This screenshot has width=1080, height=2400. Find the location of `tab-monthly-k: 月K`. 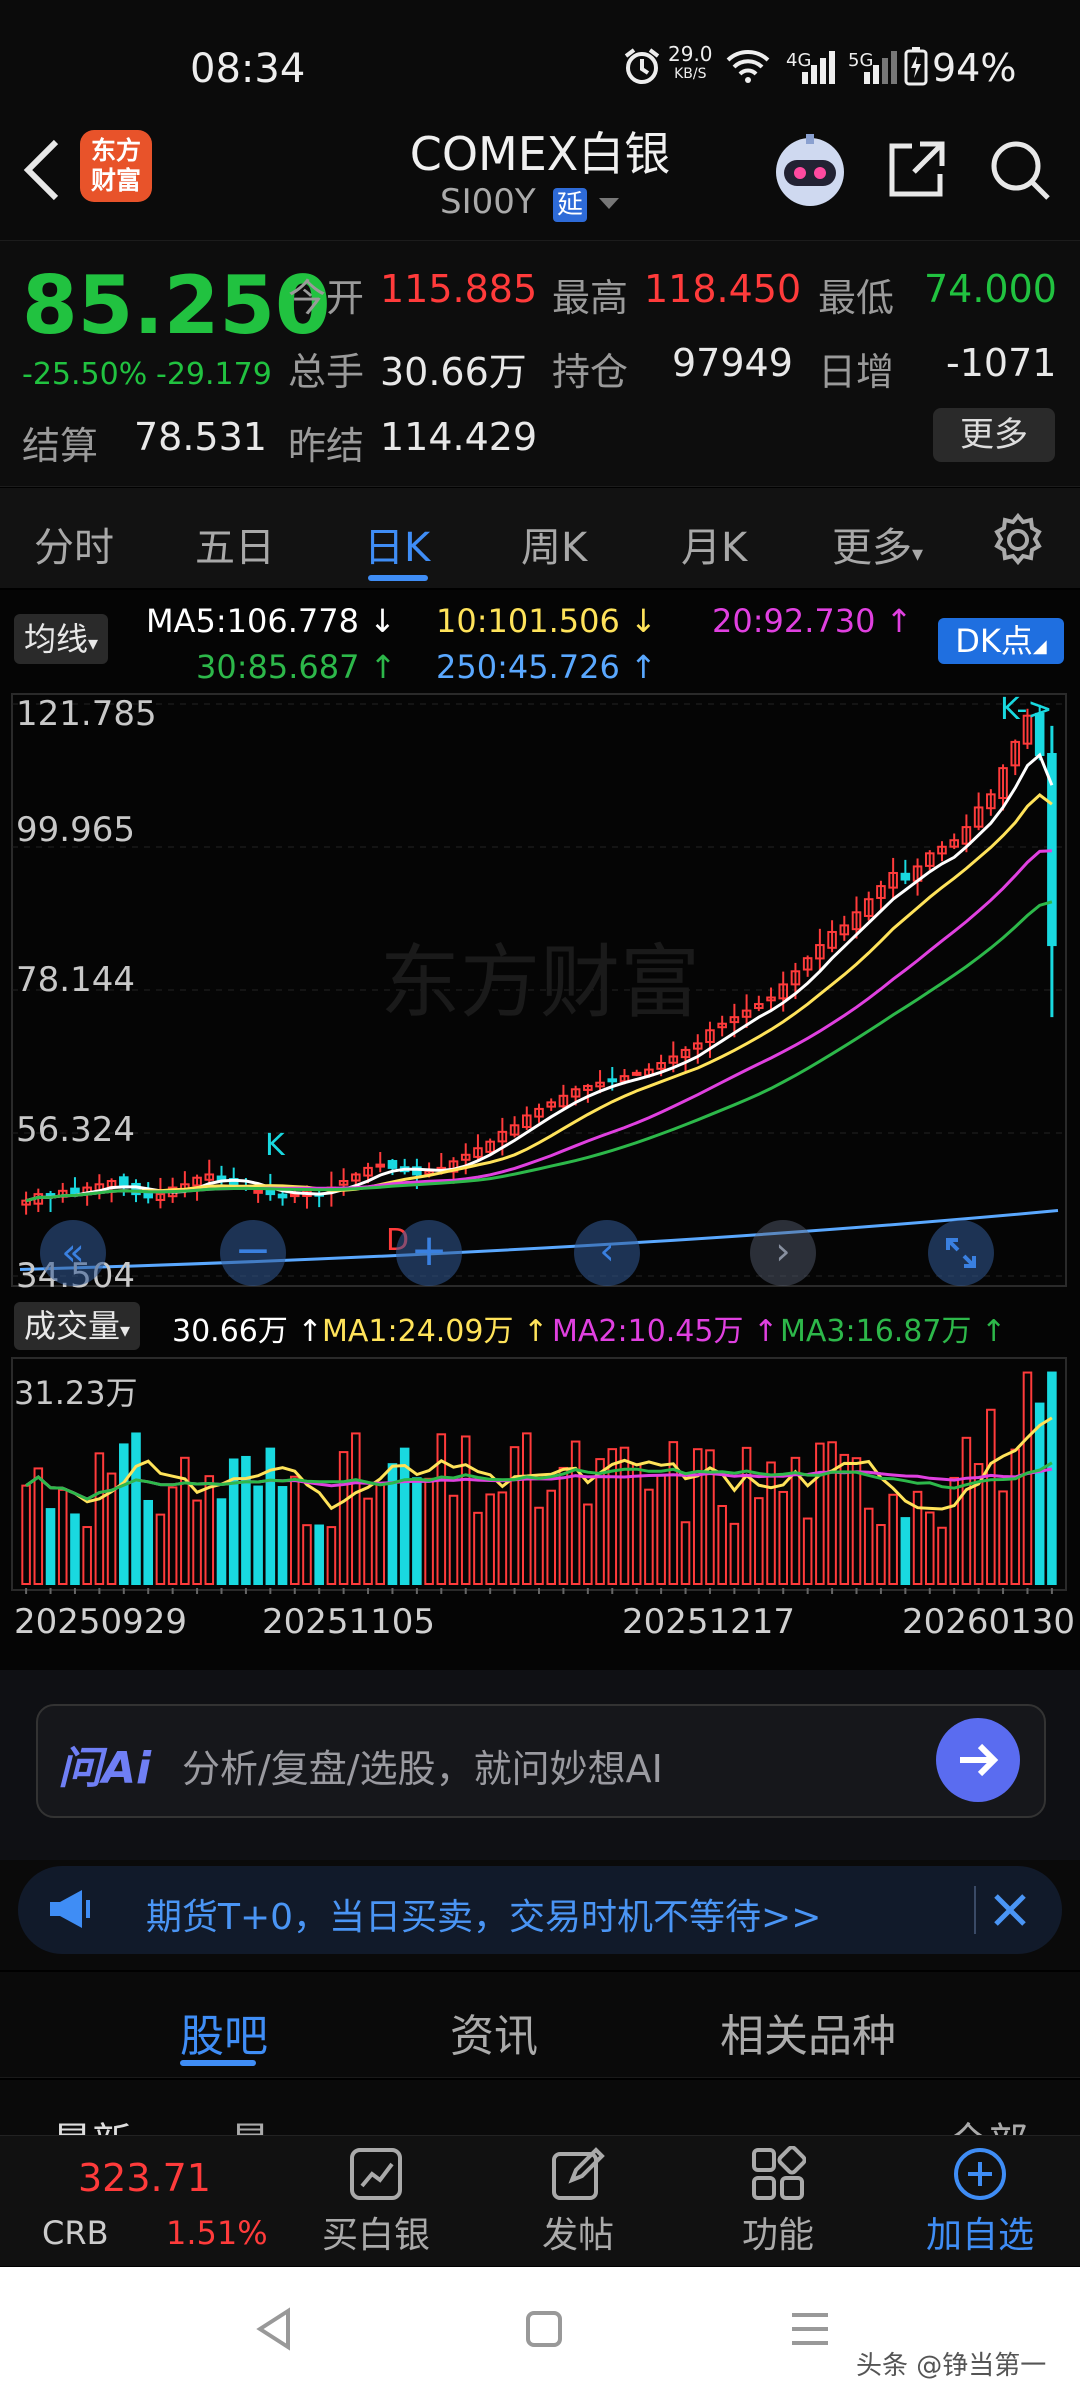

tab-monthly-k: 月K is located at coordinates (714, 544).